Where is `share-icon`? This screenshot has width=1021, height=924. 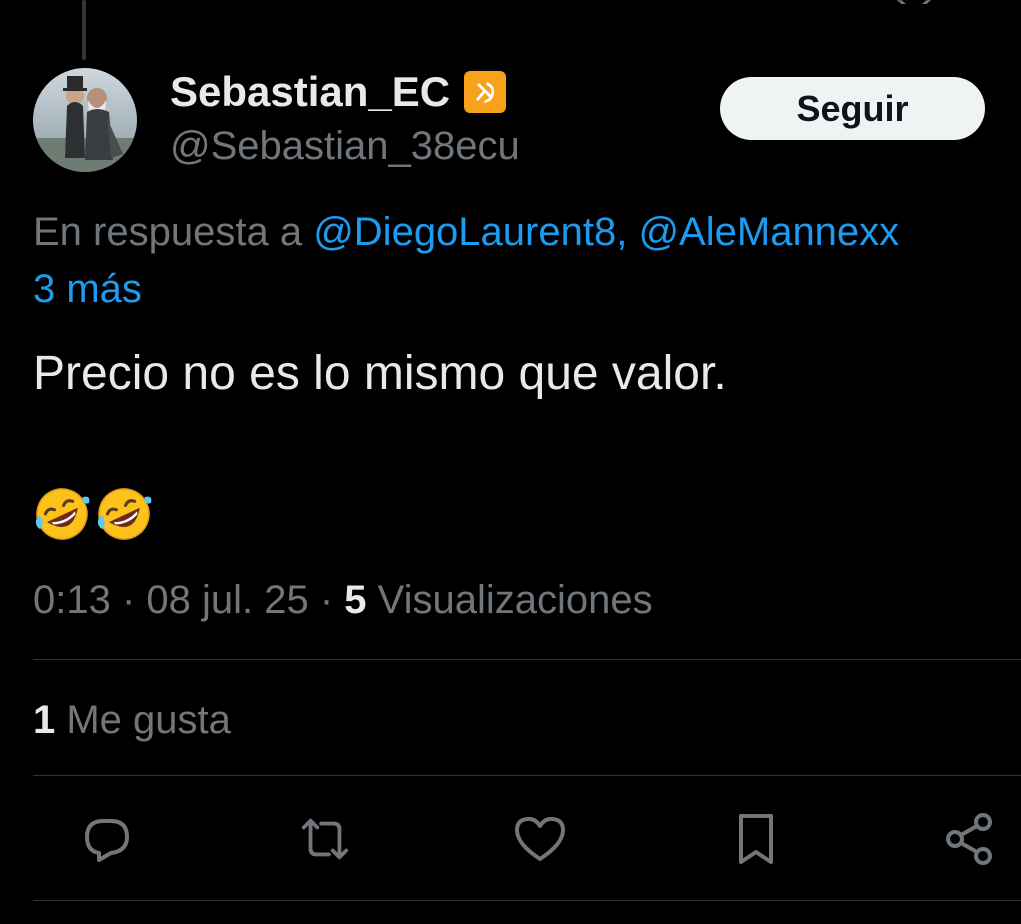
share-icon is located at coordinates (970, 839).